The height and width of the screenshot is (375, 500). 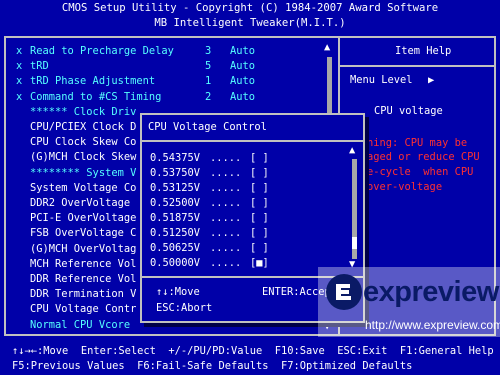 I want to click on menu-item-label: DDR Reference Vol, so click(x=83, y=279).